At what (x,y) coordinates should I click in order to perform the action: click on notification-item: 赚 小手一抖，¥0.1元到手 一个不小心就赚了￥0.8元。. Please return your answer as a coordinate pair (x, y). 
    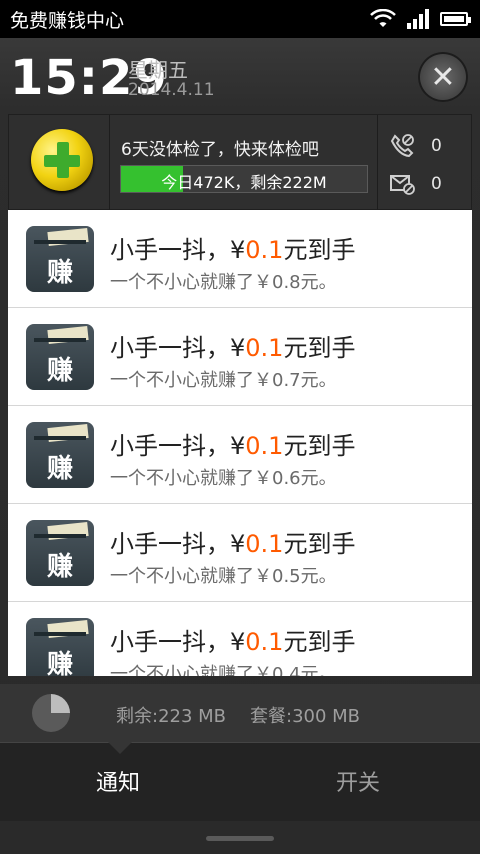
    Looking at the image, I should click on (240, 259).